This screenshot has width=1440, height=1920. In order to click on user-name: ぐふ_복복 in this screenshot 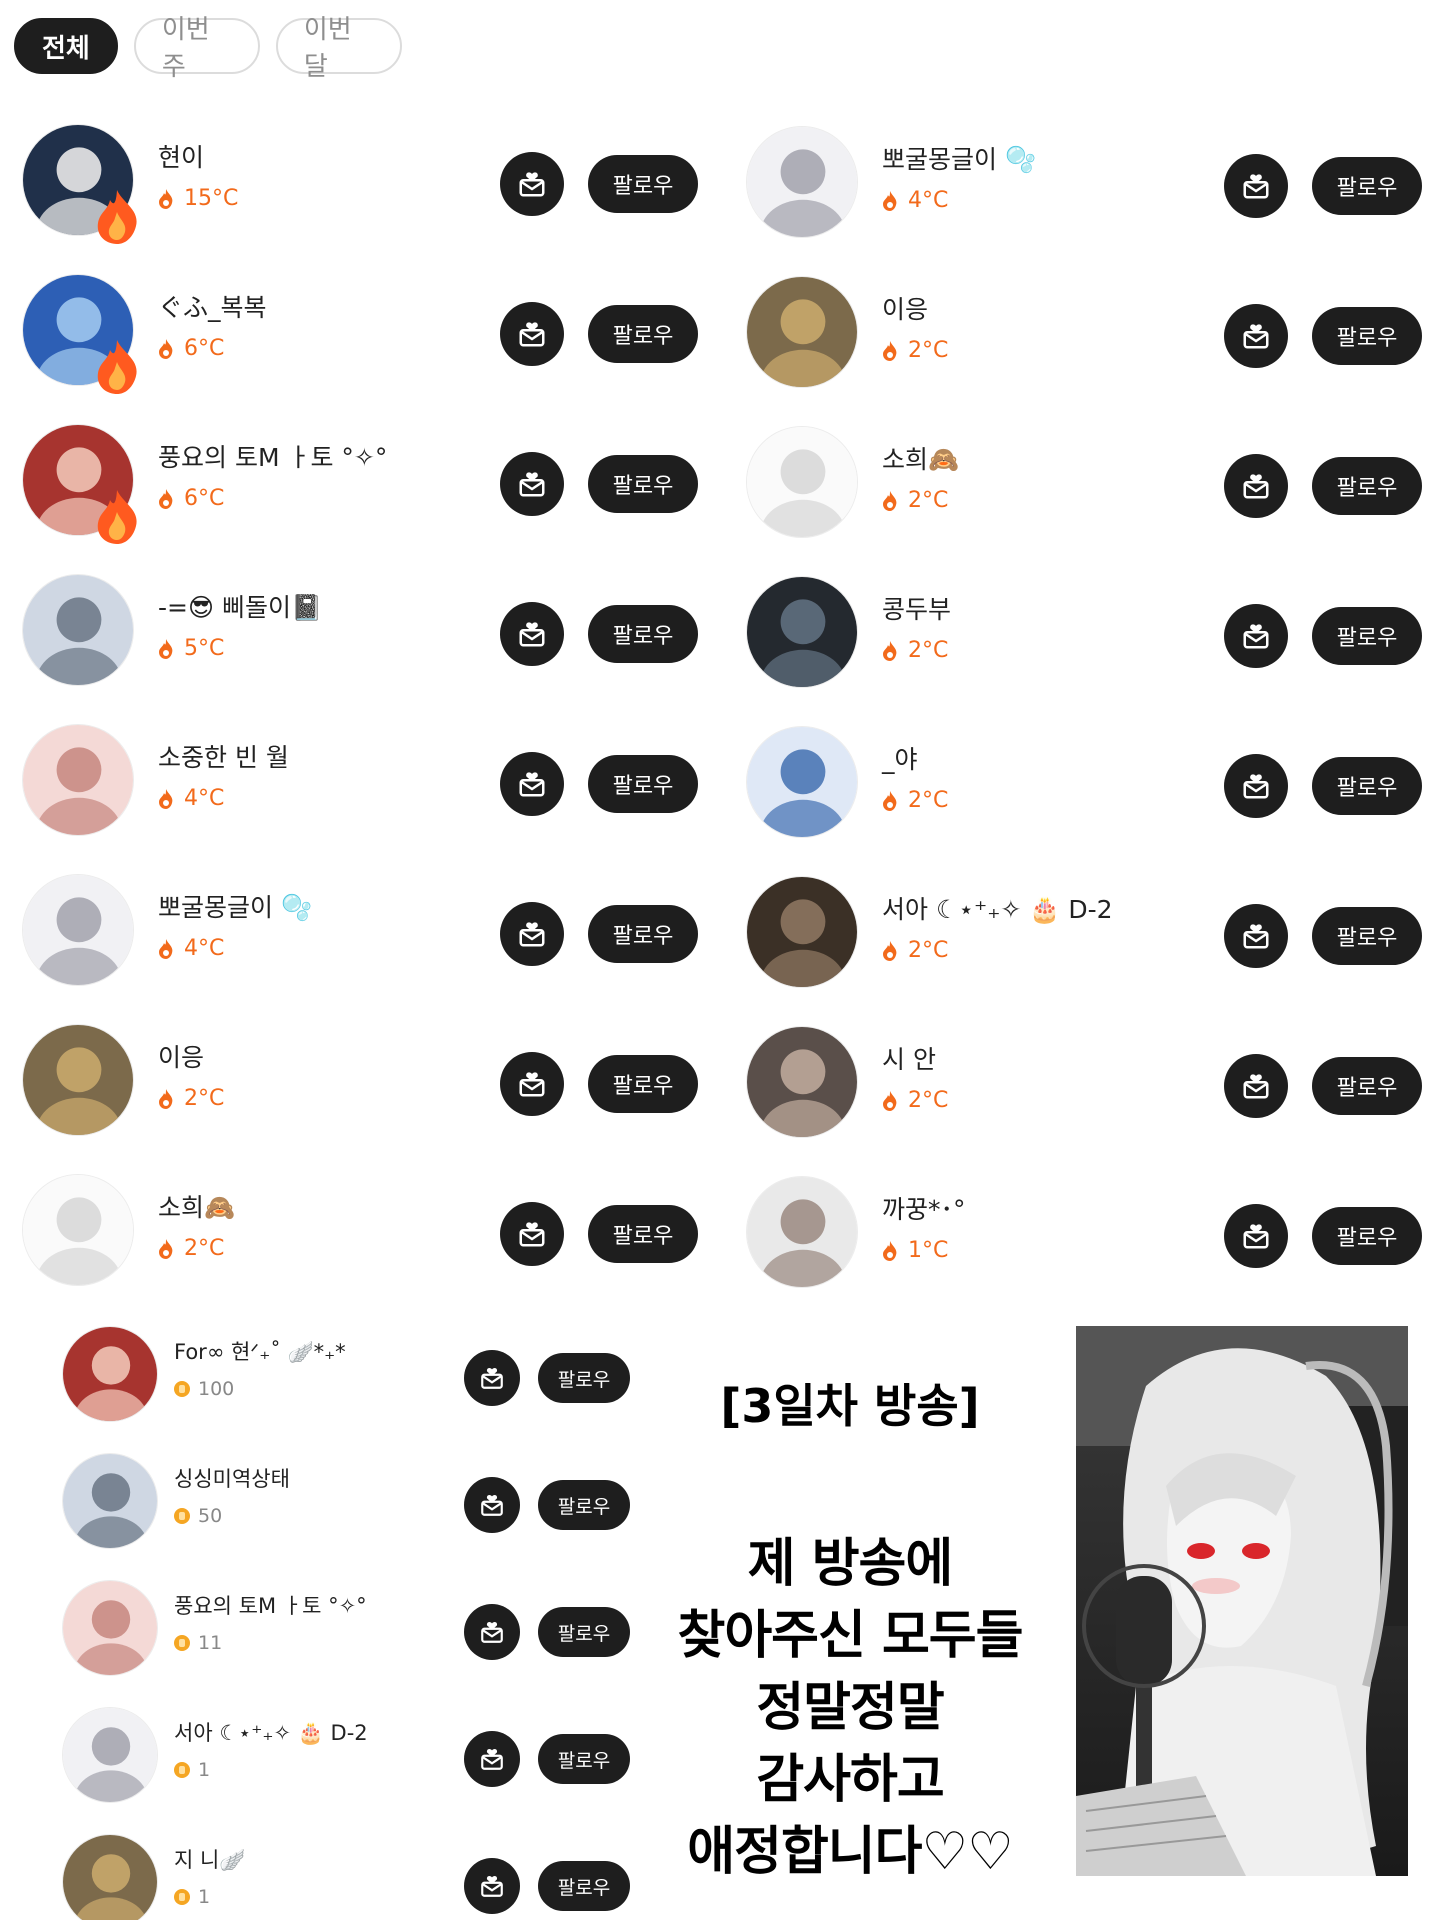, I will do `click(212, 306)`.